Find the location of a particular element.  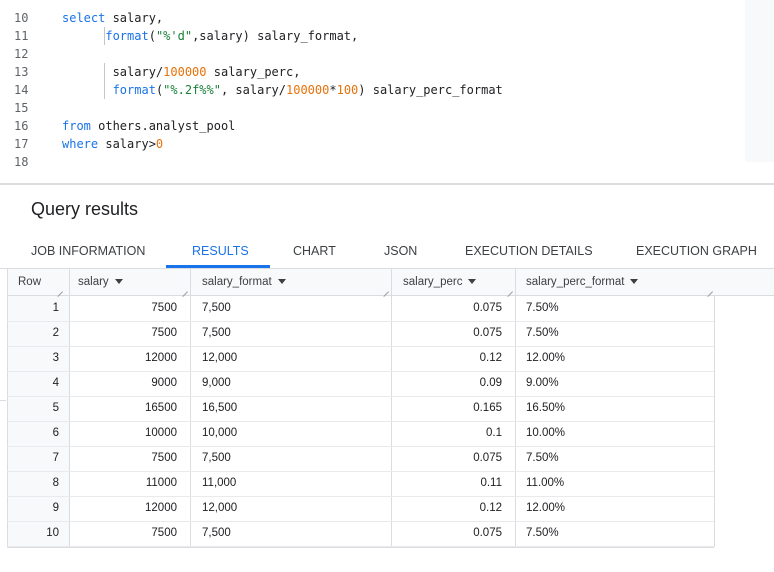

tab-chart: CHART is located at coordinates (314, 251).